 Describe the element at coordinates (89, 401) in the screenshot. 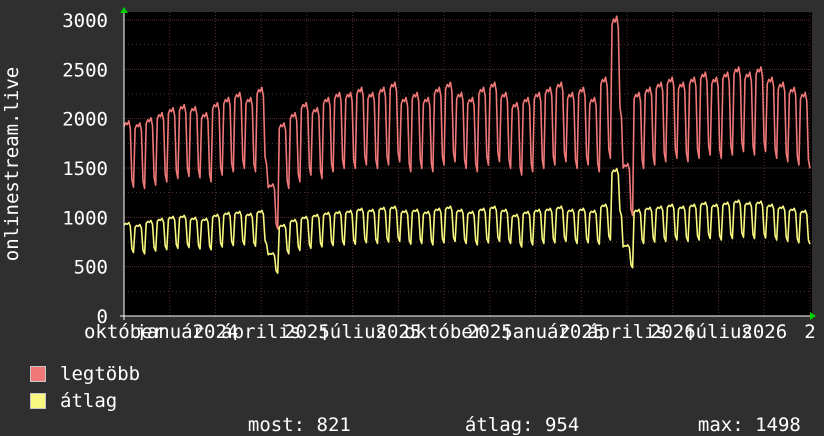

I see `legend-label-avg: átlag` at that location.